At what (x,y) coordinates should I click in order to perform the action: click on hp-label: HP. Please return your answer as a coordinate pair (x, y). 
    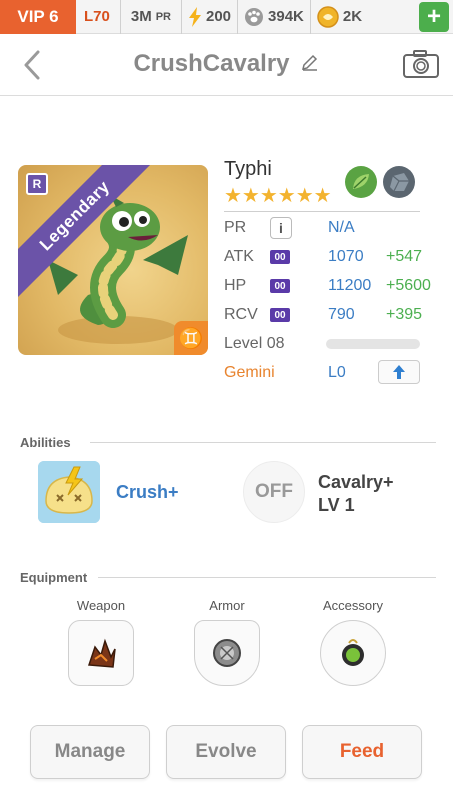
    Looking at the image, I should click on (235, 285).